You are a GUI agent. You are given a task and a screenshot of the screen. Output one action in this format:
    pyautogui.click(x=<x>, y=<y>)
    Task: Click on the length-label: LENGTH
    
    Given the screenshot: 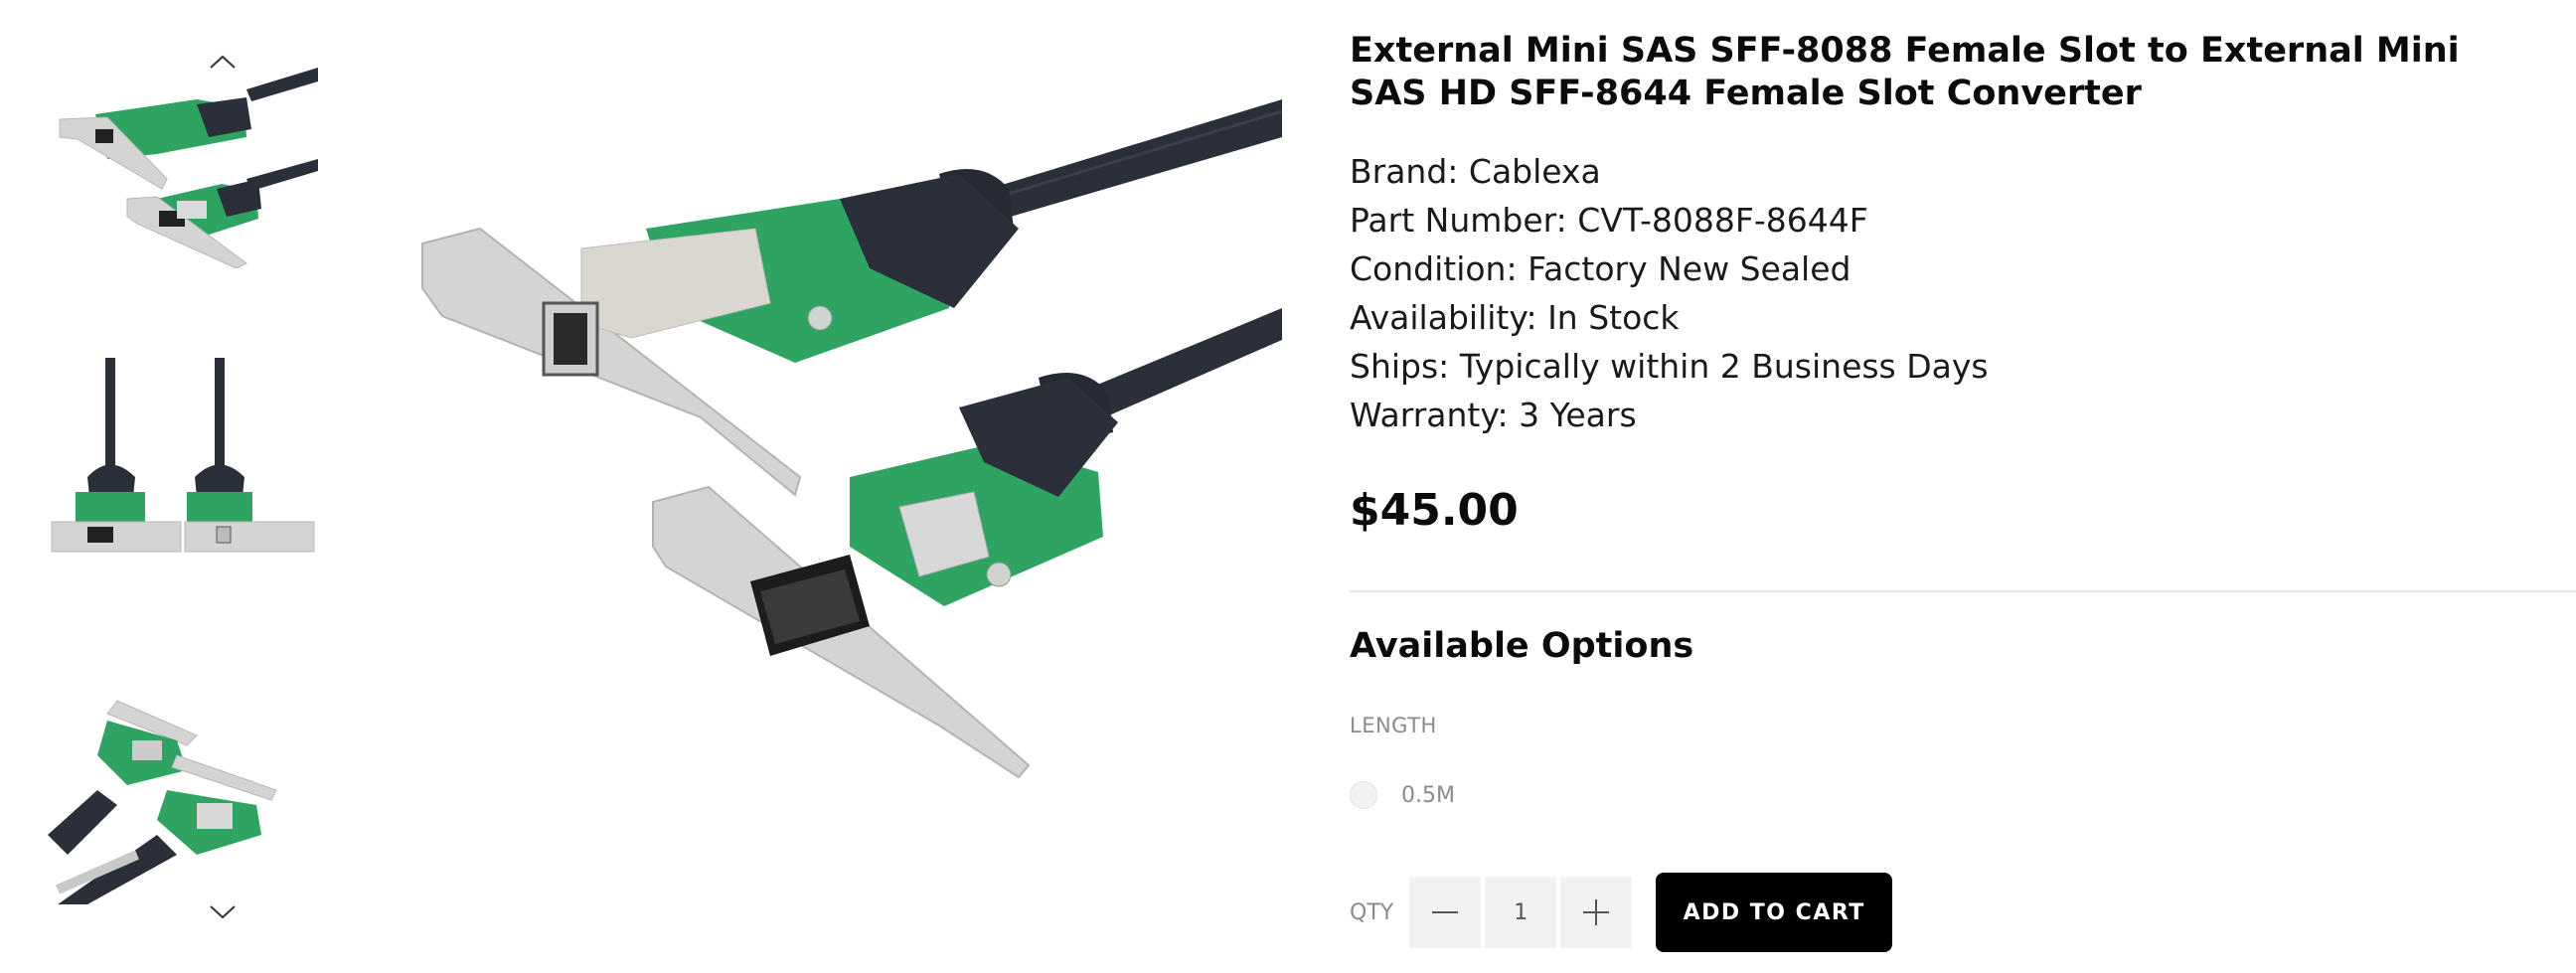 What is the action you would take?
    pyautogui.click(x=1393, y=725)
    